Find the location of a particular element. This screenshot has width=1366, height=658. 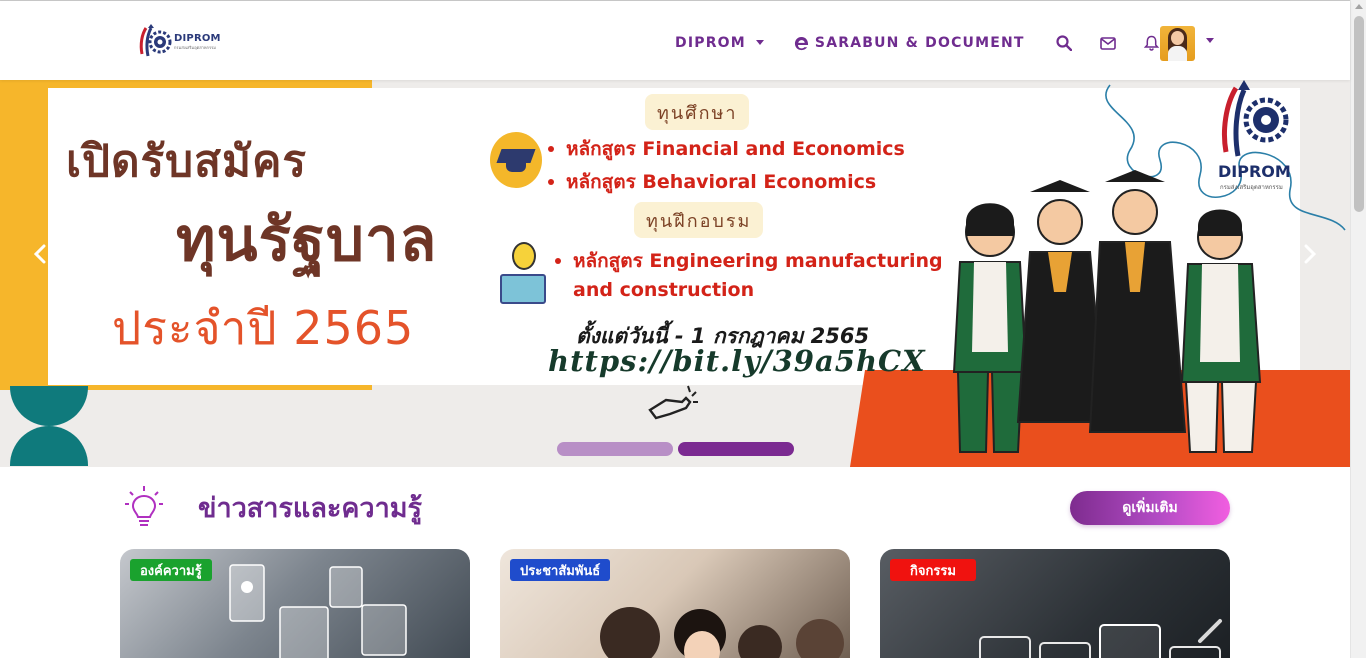

mail-icon is located at coordinates (1107, 43).